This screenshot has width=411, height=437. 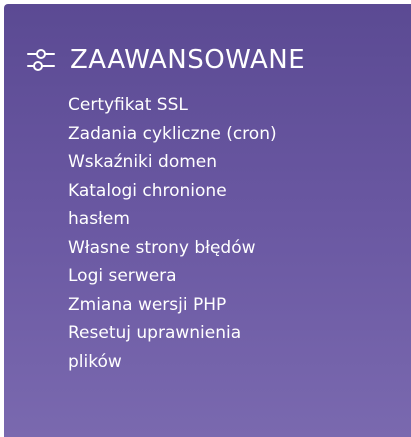 What do you see at coordinates (218, 162) in the screenshot?
I see `menu-item-domain-pointers: Wskaźniki domen` at bounding box center [218, 162].